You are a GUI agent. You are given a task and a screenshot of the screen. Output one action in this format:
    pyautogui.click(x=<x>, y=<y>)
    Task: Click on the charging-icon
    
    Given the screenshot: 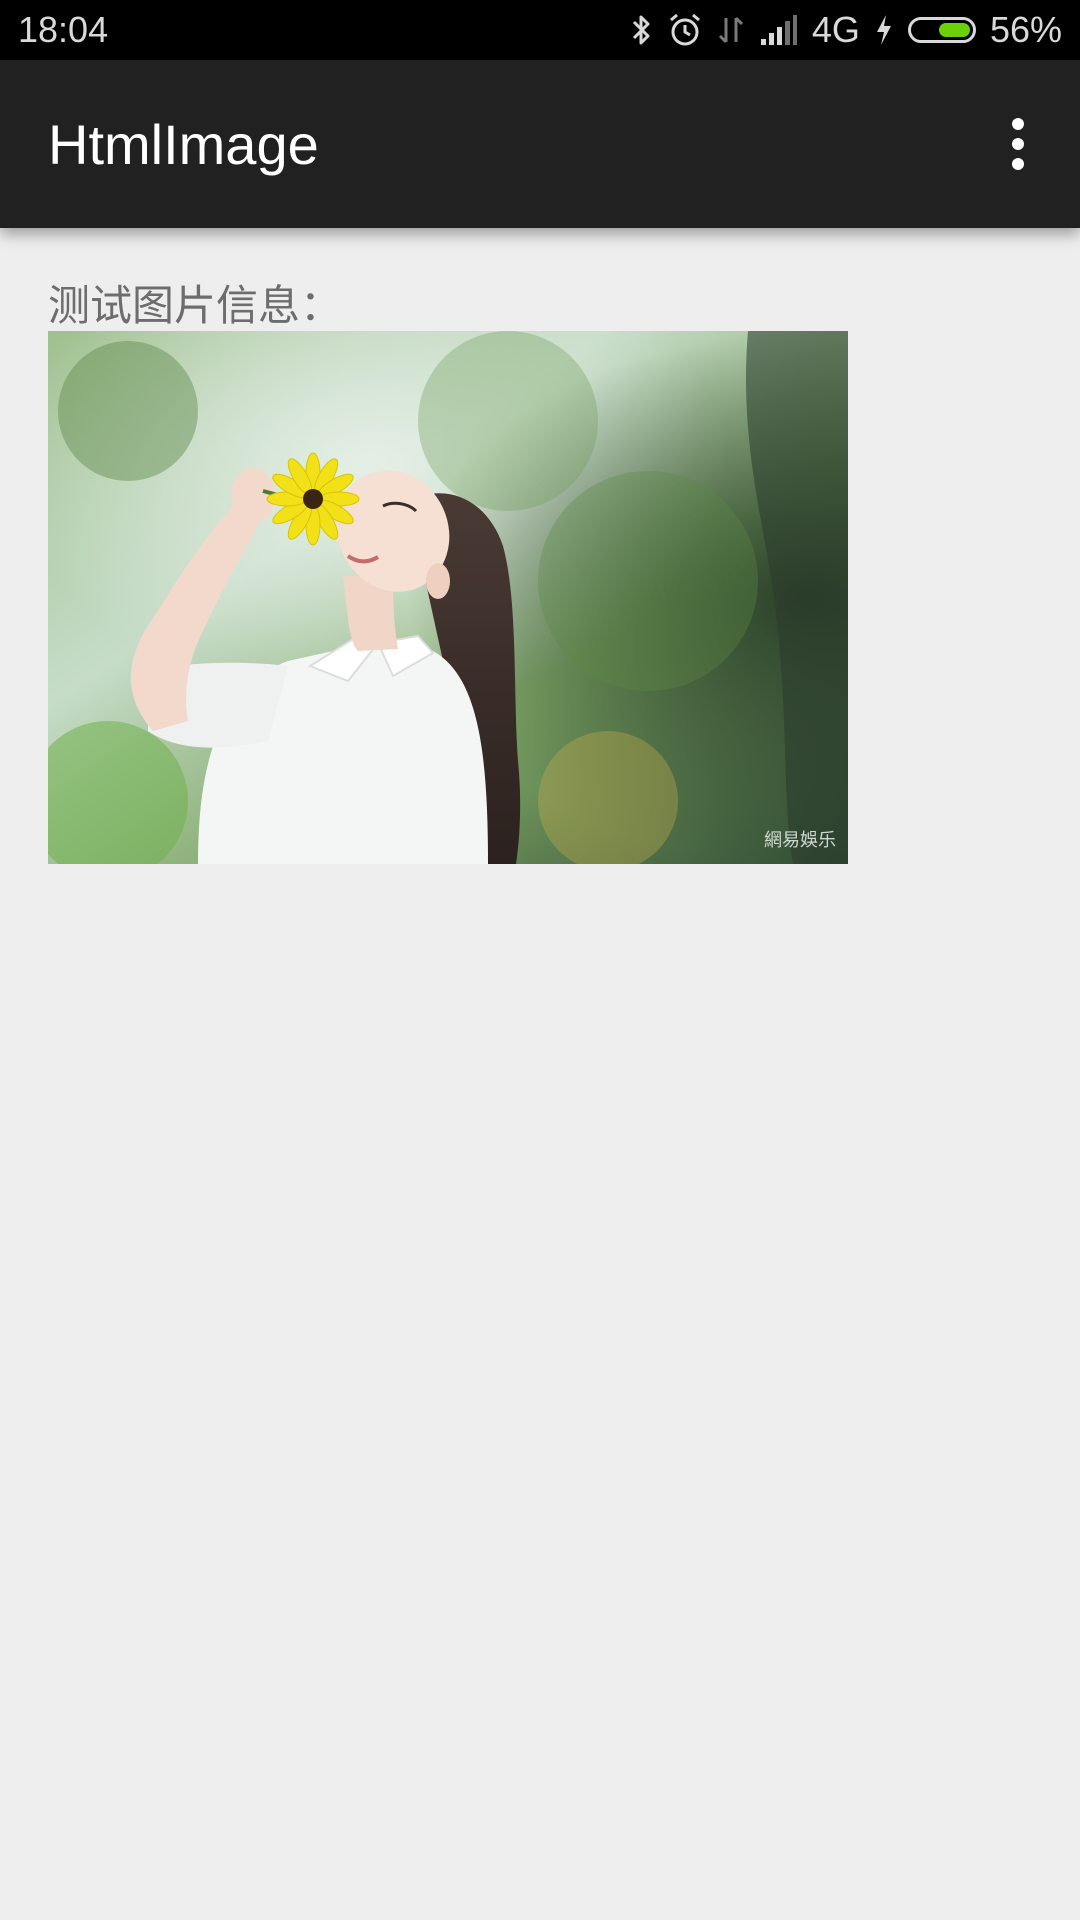 What is the action you would take?
    pyautogui.click(x=884, y=30)
    